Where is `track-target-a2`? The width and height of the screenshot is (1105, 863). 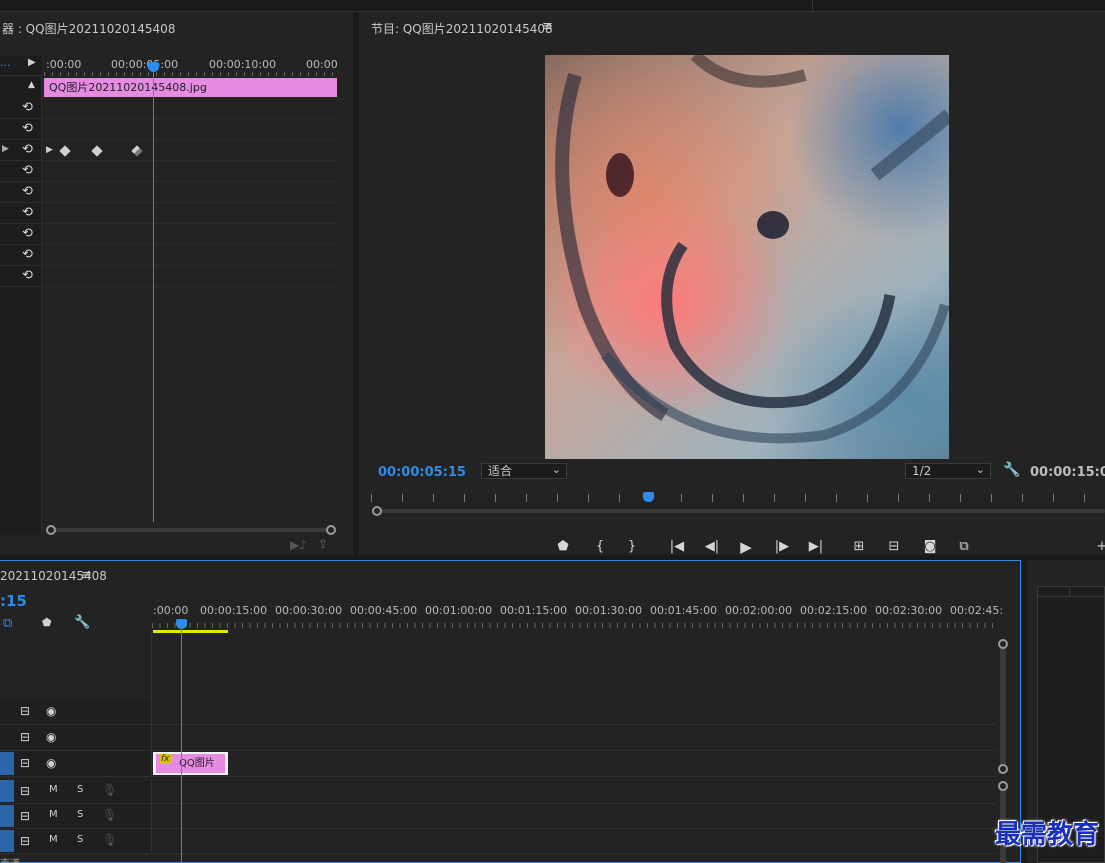
track-target-a2 is located at coordinates (7, 816).